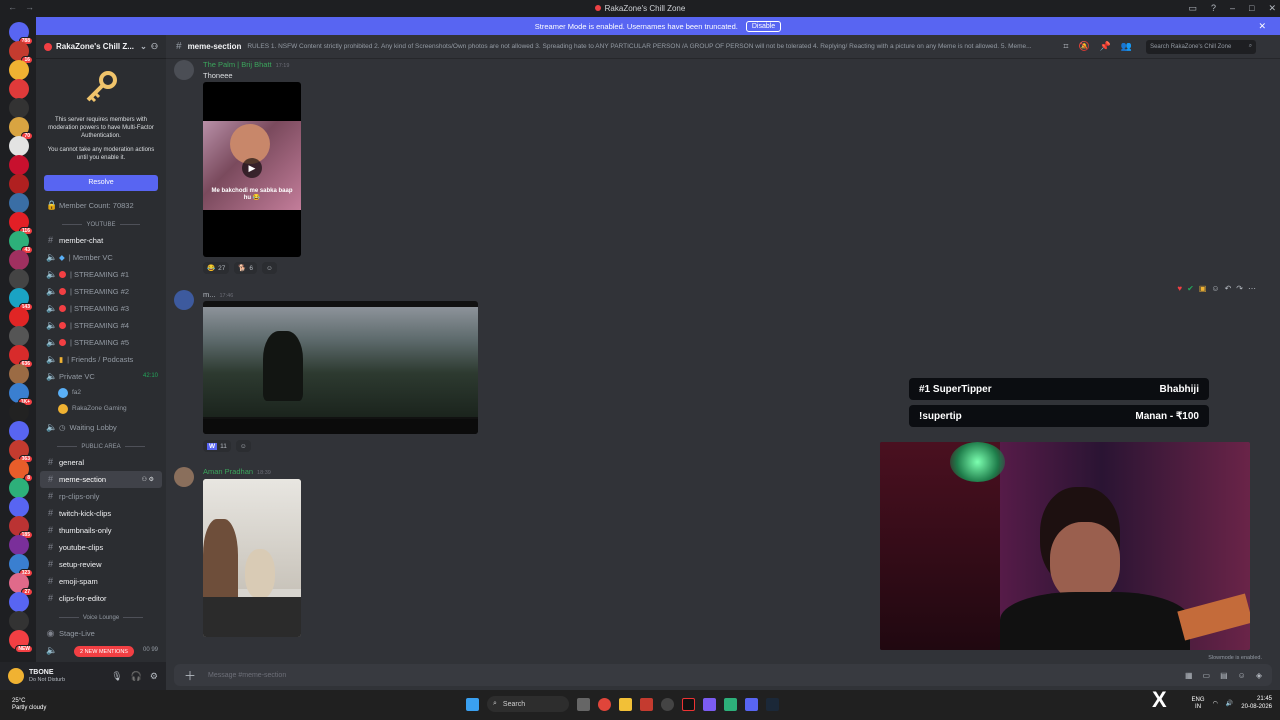 The width and height of the screenshot is (1280, 720). What do you see at coordinates (1232, 8) in the screenshot?
I see `minimize-icon: –` at bounding box center [1232, 8].